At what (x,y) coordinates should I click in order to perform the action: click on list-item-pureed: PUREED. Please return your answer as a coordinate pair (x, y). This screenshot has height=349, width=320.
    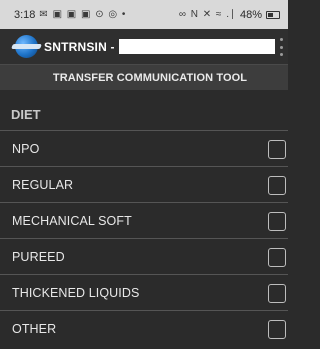
    Looking at the image, I should click on (144, 256).